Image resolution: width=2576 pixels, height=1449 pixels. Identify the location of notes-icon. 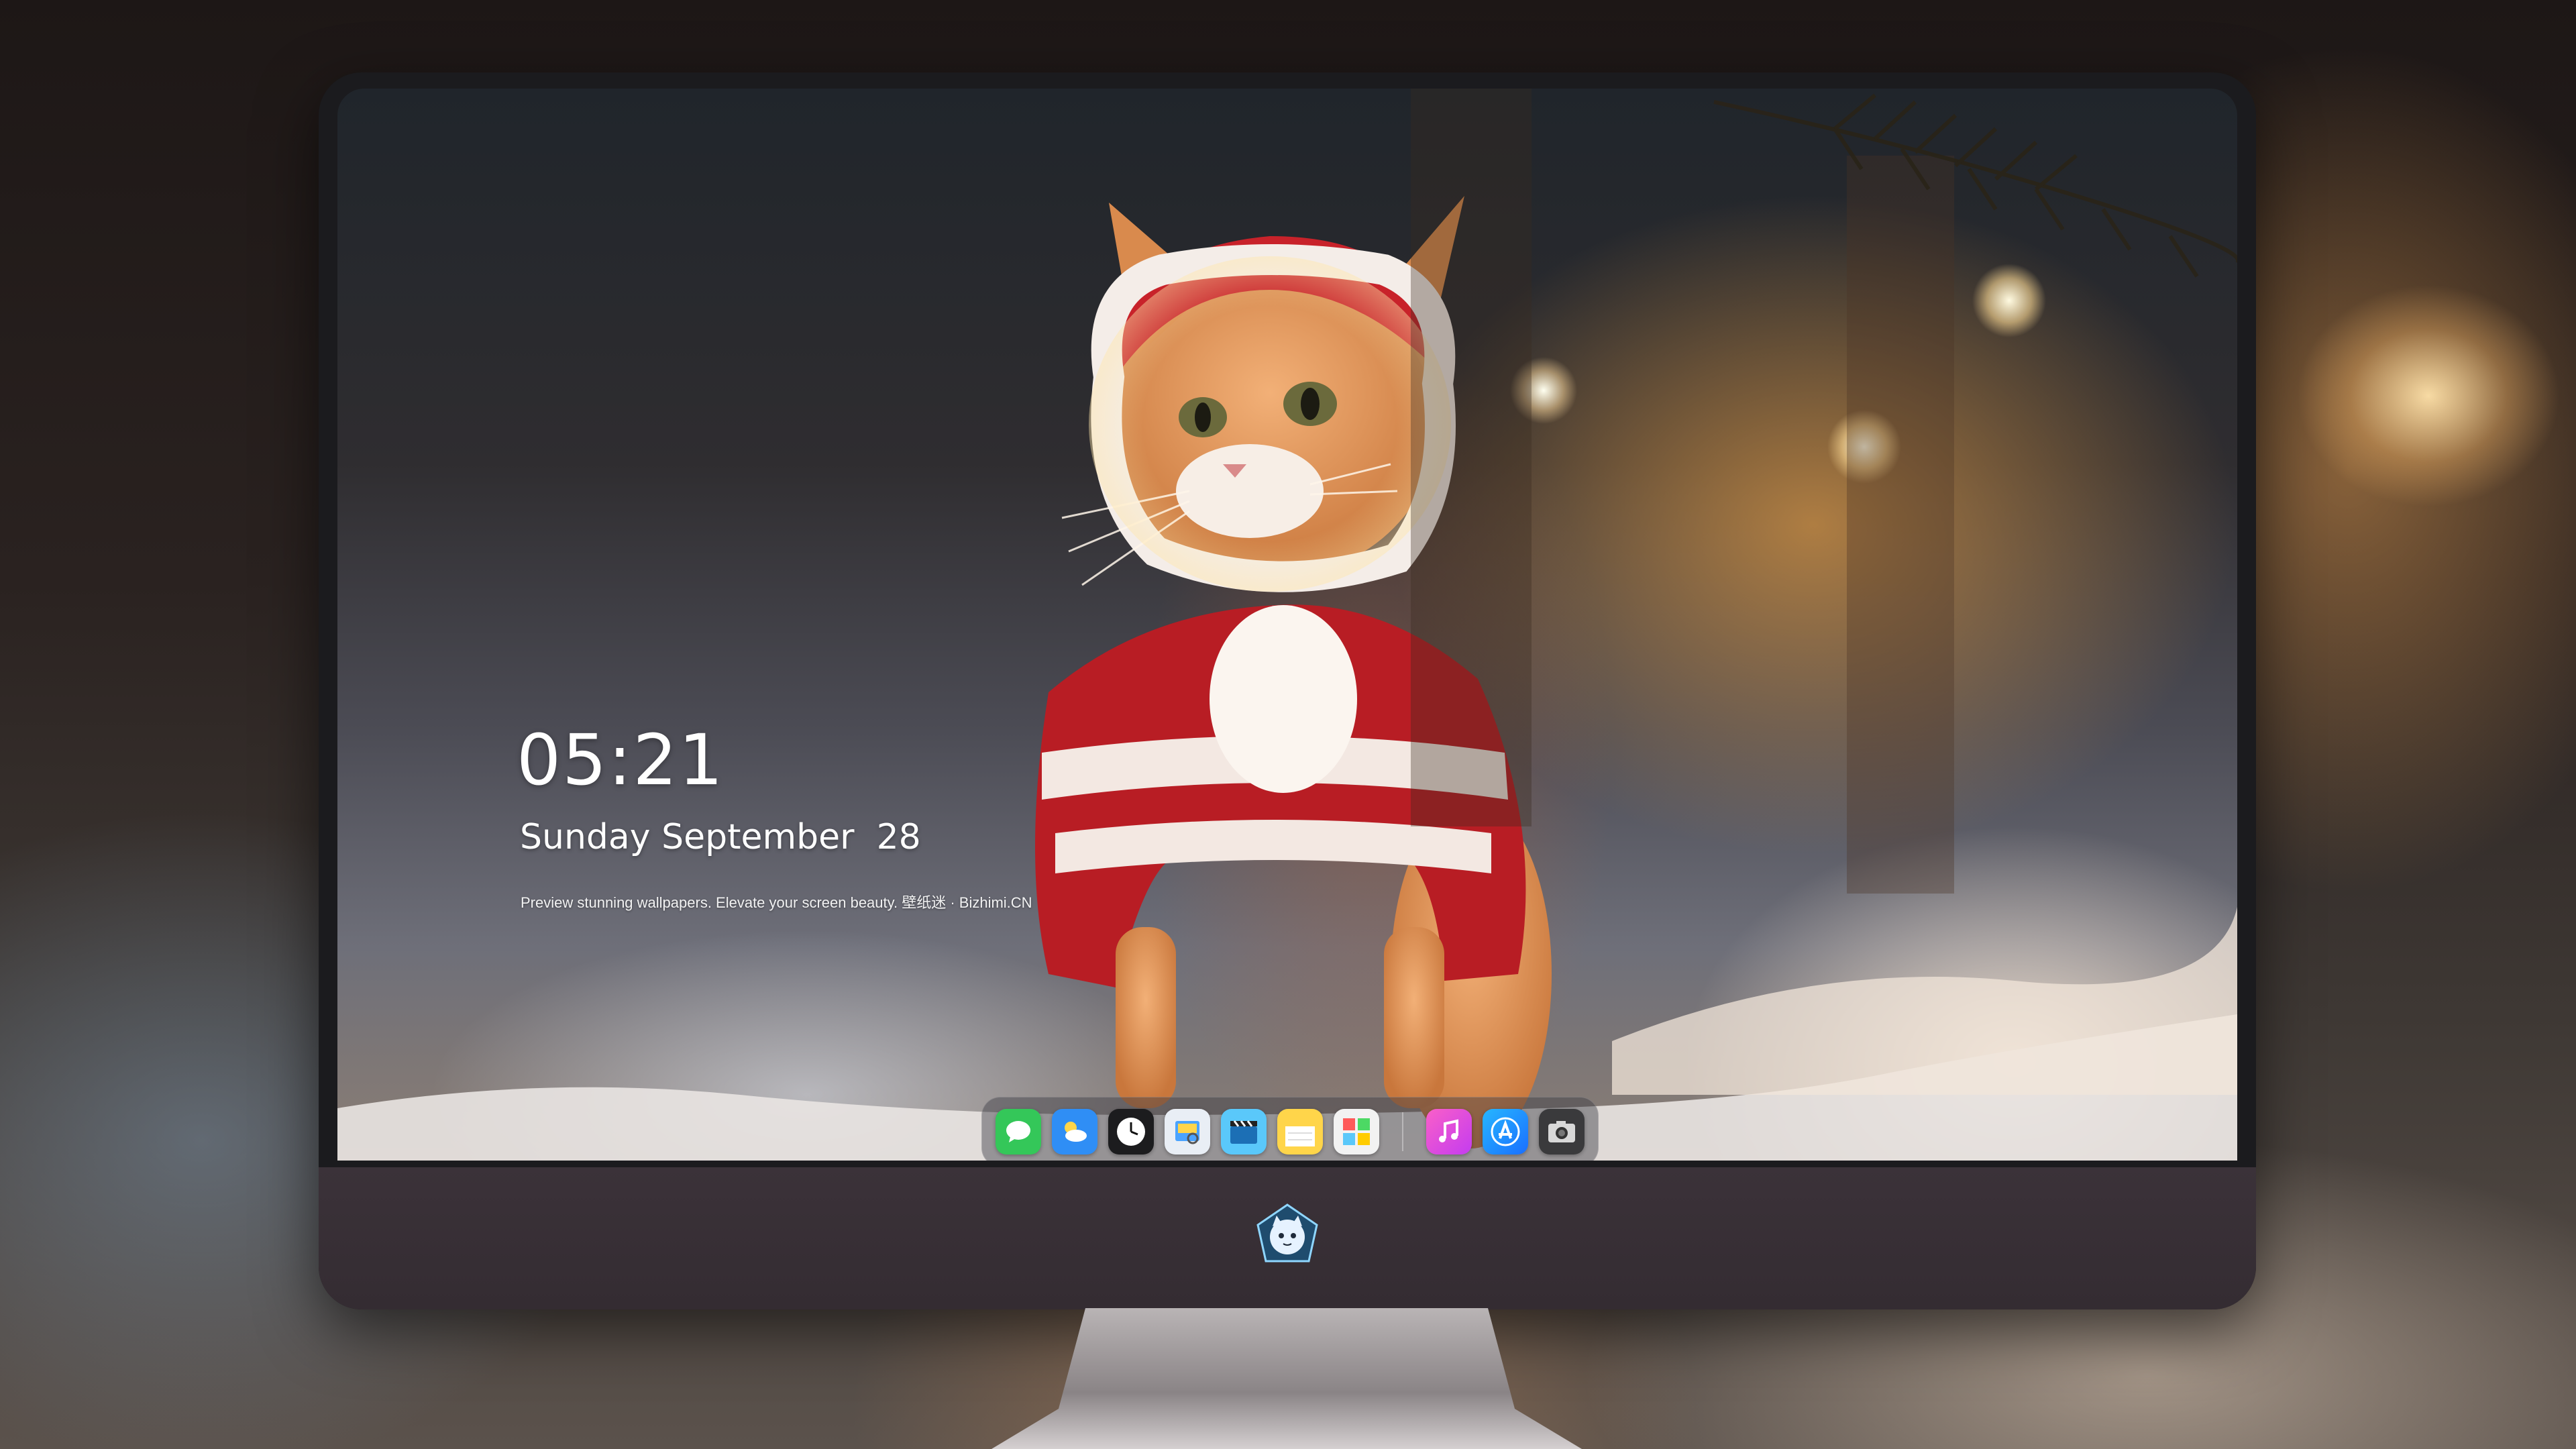
(1300, 1132).